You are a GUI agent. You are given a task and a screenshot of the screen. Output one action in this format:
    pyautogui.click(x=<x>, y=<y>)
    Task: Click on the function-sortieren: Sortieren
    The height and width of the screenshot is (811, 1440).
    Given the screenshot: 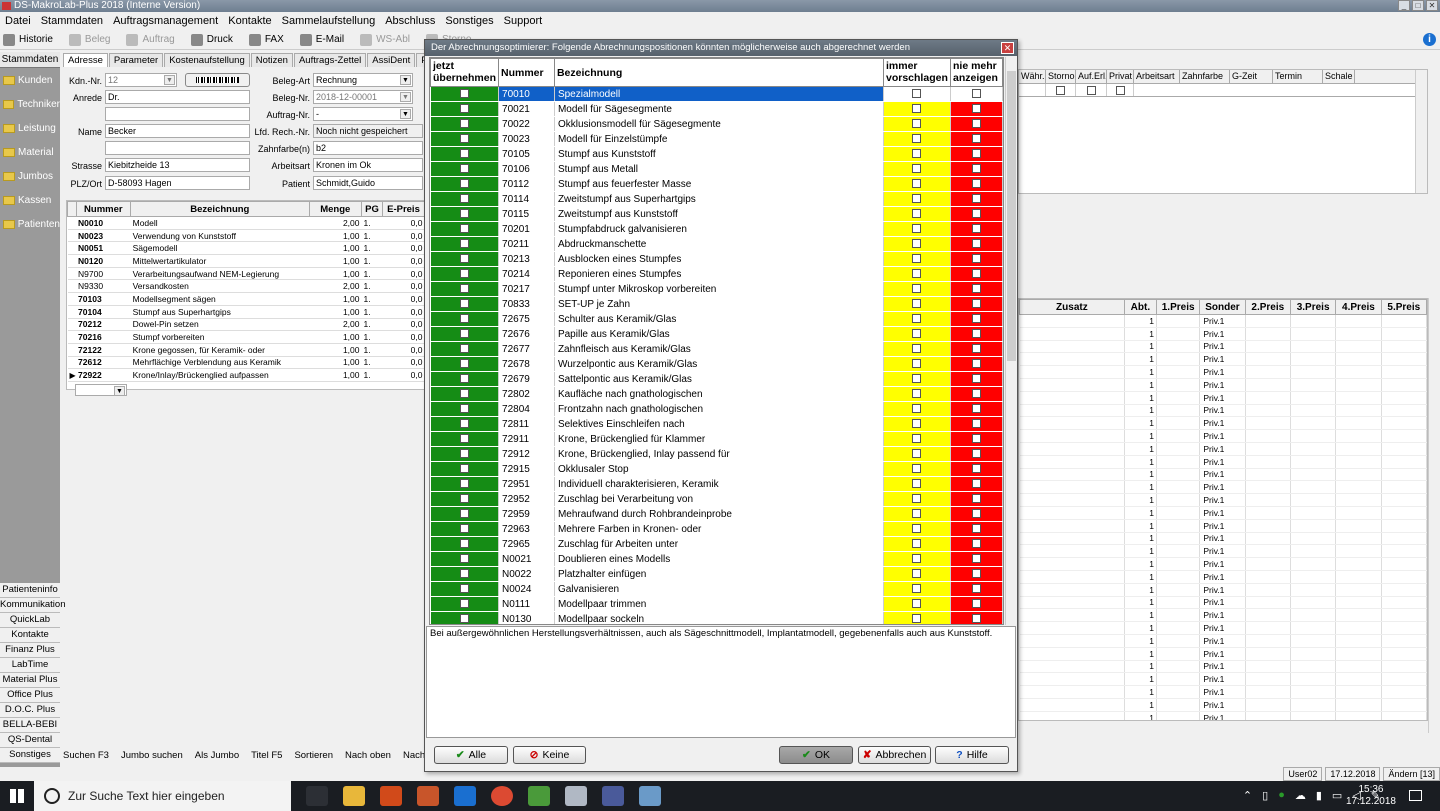 What is the action you would take?
    pyautogui.click(x=313, y=757)
    